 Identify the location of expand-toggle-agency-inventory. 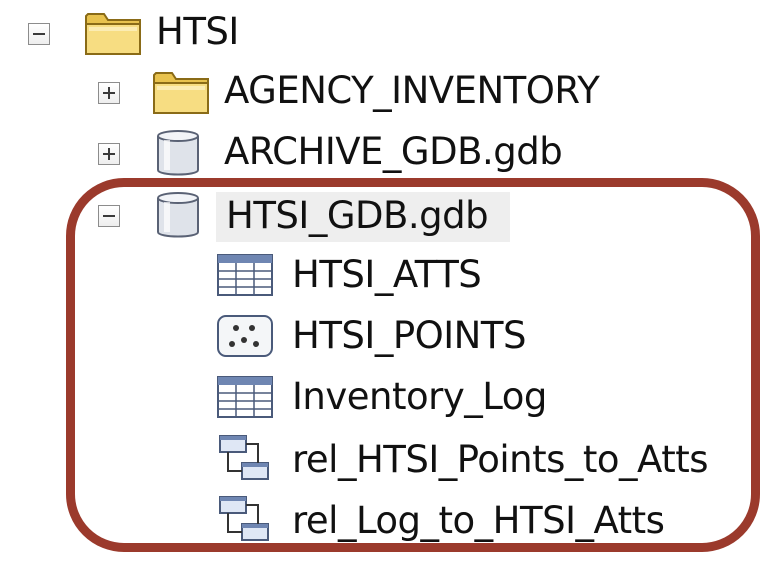
(109, 93).